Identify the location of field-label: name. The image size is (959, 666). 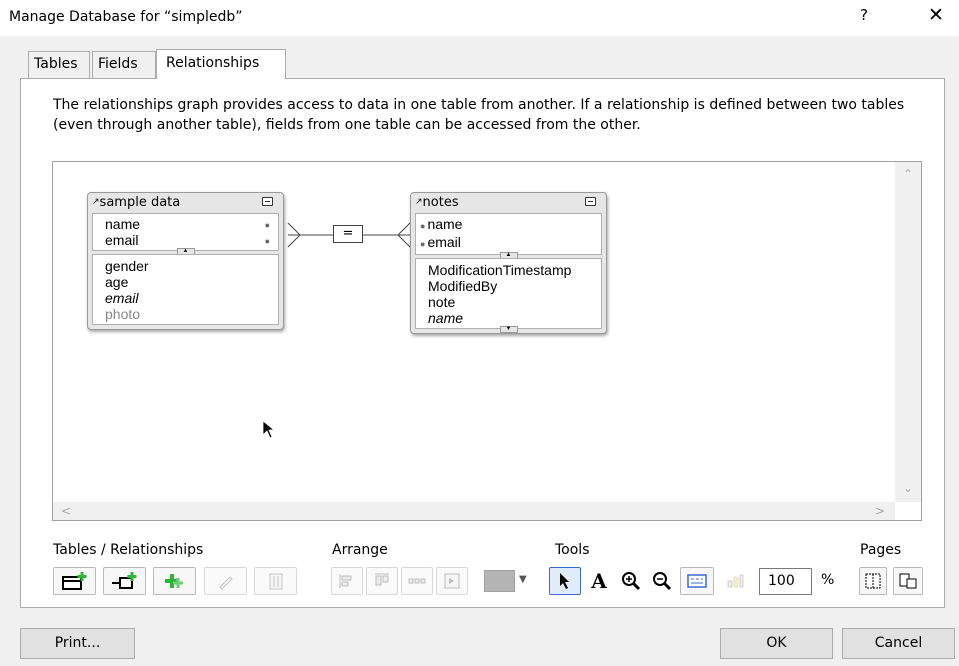
(445, 224).